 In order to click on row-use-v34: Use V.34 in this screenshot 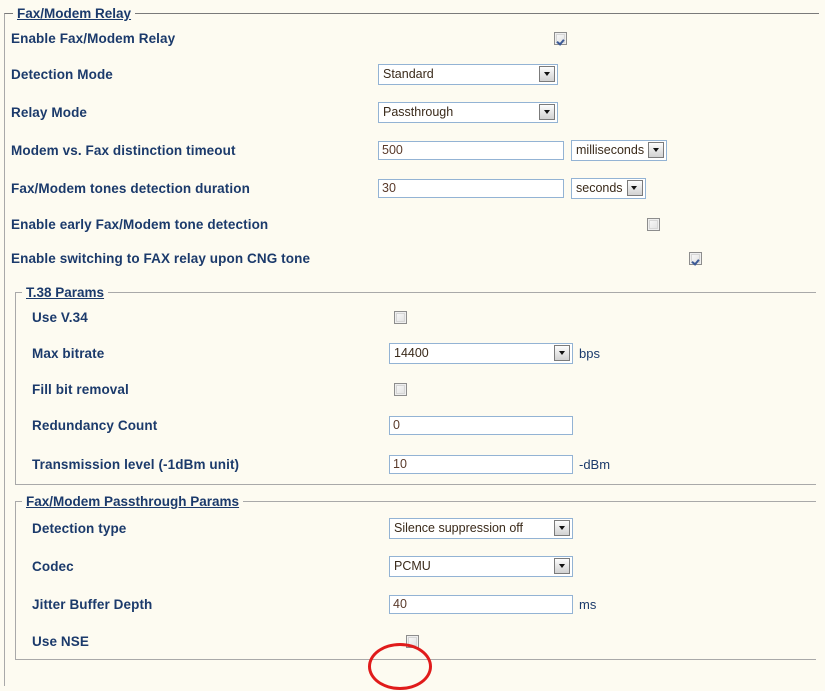, I will do `click(416, 317)`.